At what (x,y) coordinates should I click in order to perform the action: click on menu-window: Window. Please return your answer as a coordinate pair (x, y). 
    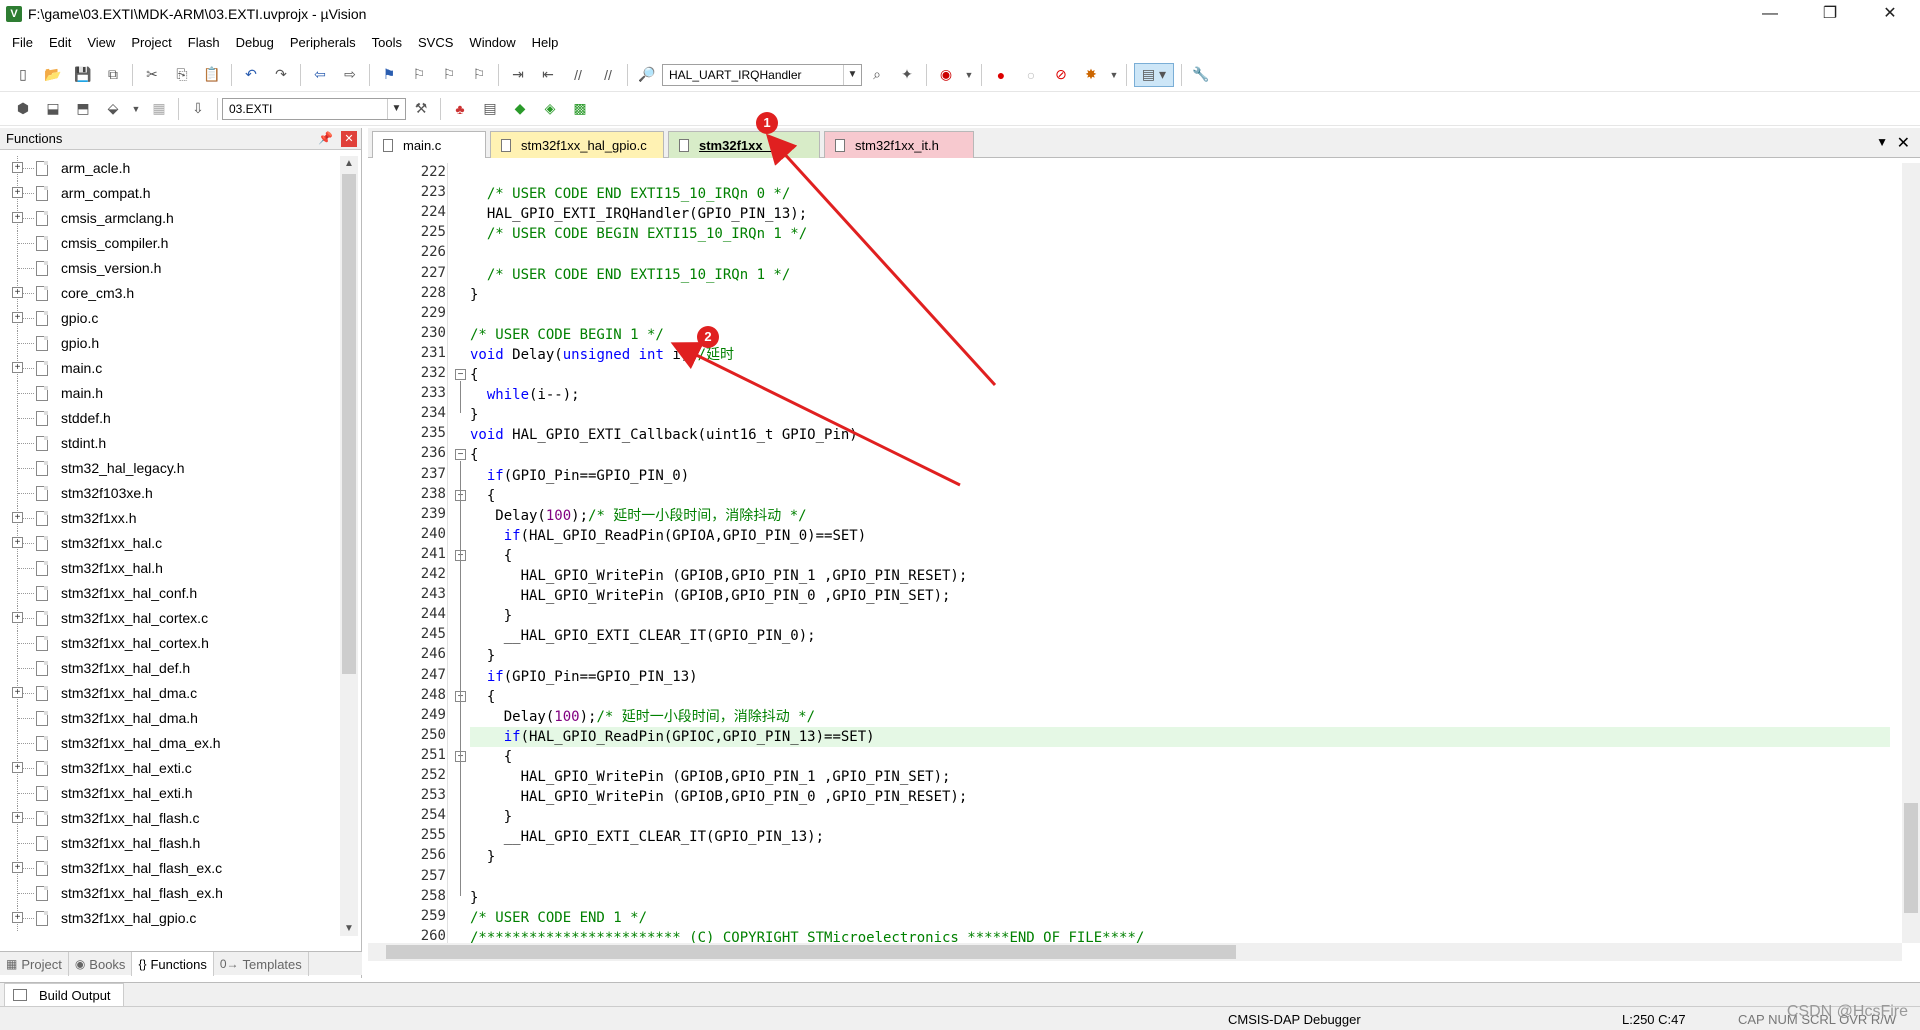
    Looking at the image, I should click on (492, 42).